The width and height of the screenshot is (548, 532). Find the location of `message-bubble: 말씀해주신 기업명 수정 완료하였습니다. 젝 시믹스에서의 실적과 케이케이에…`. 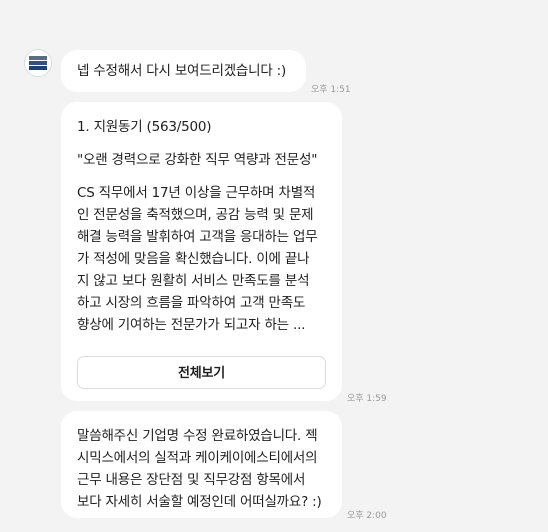

message-bubble: 말씀해주신 기업명 수정 완료하였습니다. 젝 시믹스에서의 실적과 케이케이에… is located at coordinates (201, 464).